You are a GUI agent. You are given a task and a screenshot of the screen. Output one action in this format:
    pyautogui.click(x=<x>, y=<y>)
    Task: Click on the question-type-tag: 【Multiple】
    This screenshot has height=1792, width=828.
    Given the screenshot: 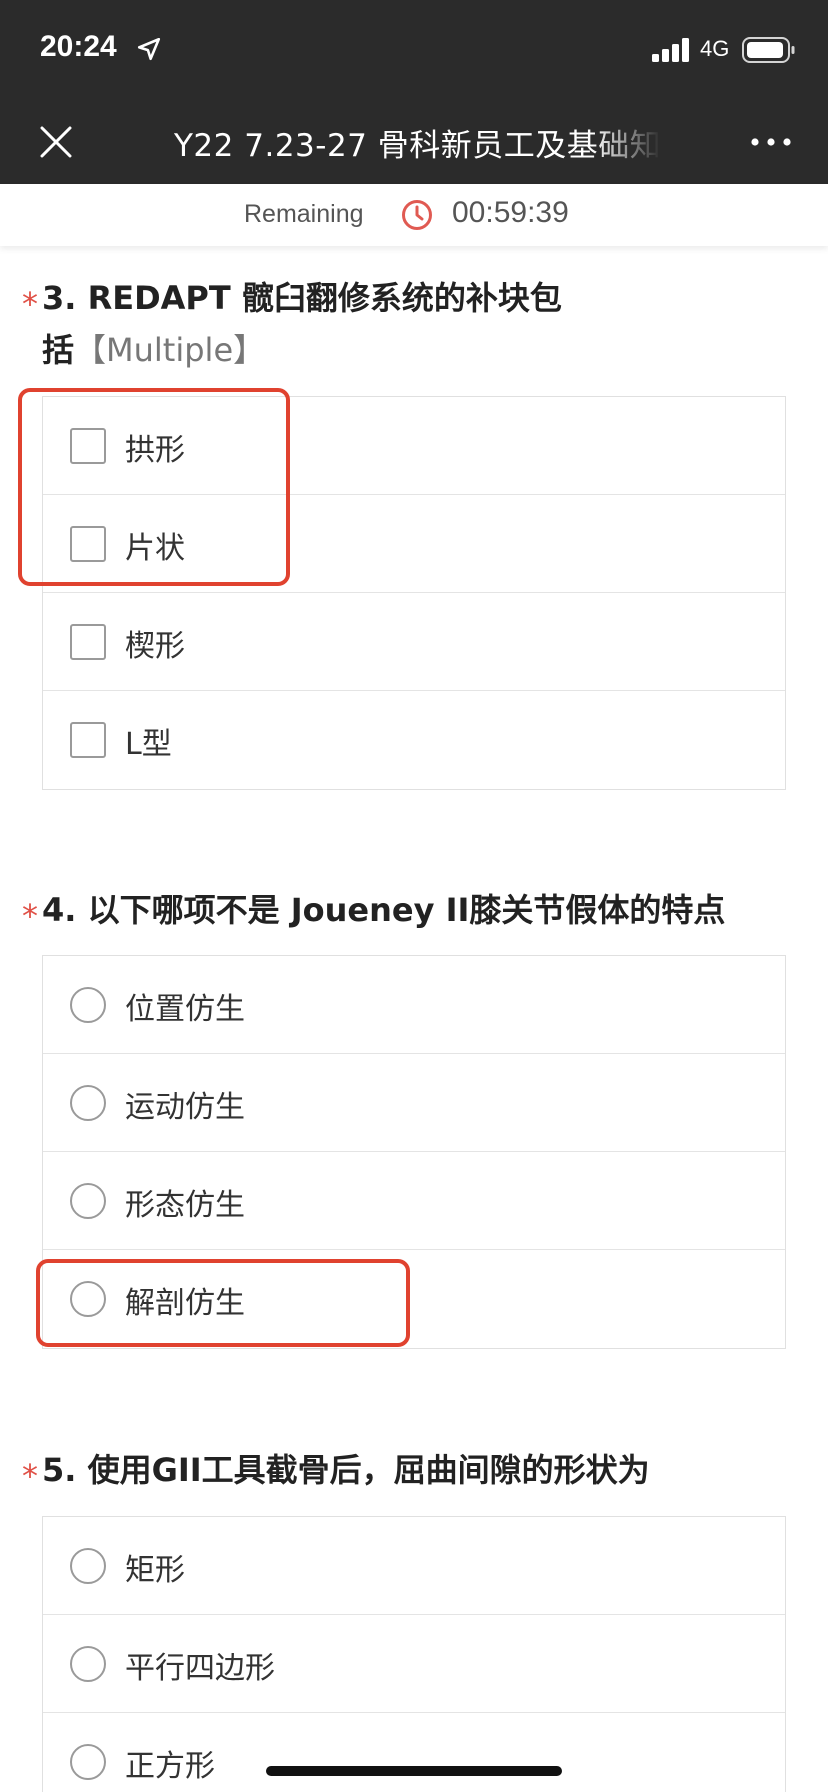 What is the action you would take?
    pyautogui.click(x=170, y=350)
    